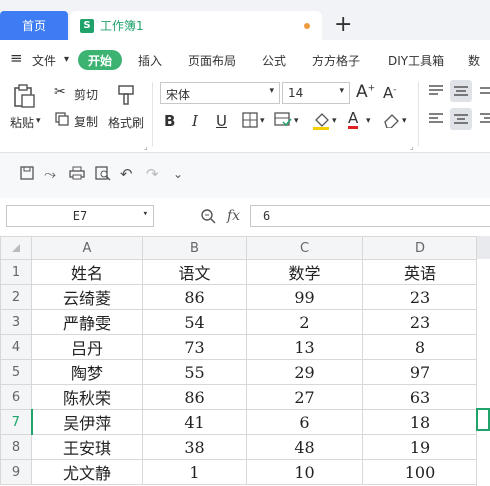 The width and height of the screenshot is (490, 486). I want to click on active-cell-e7, so click(483, 419).